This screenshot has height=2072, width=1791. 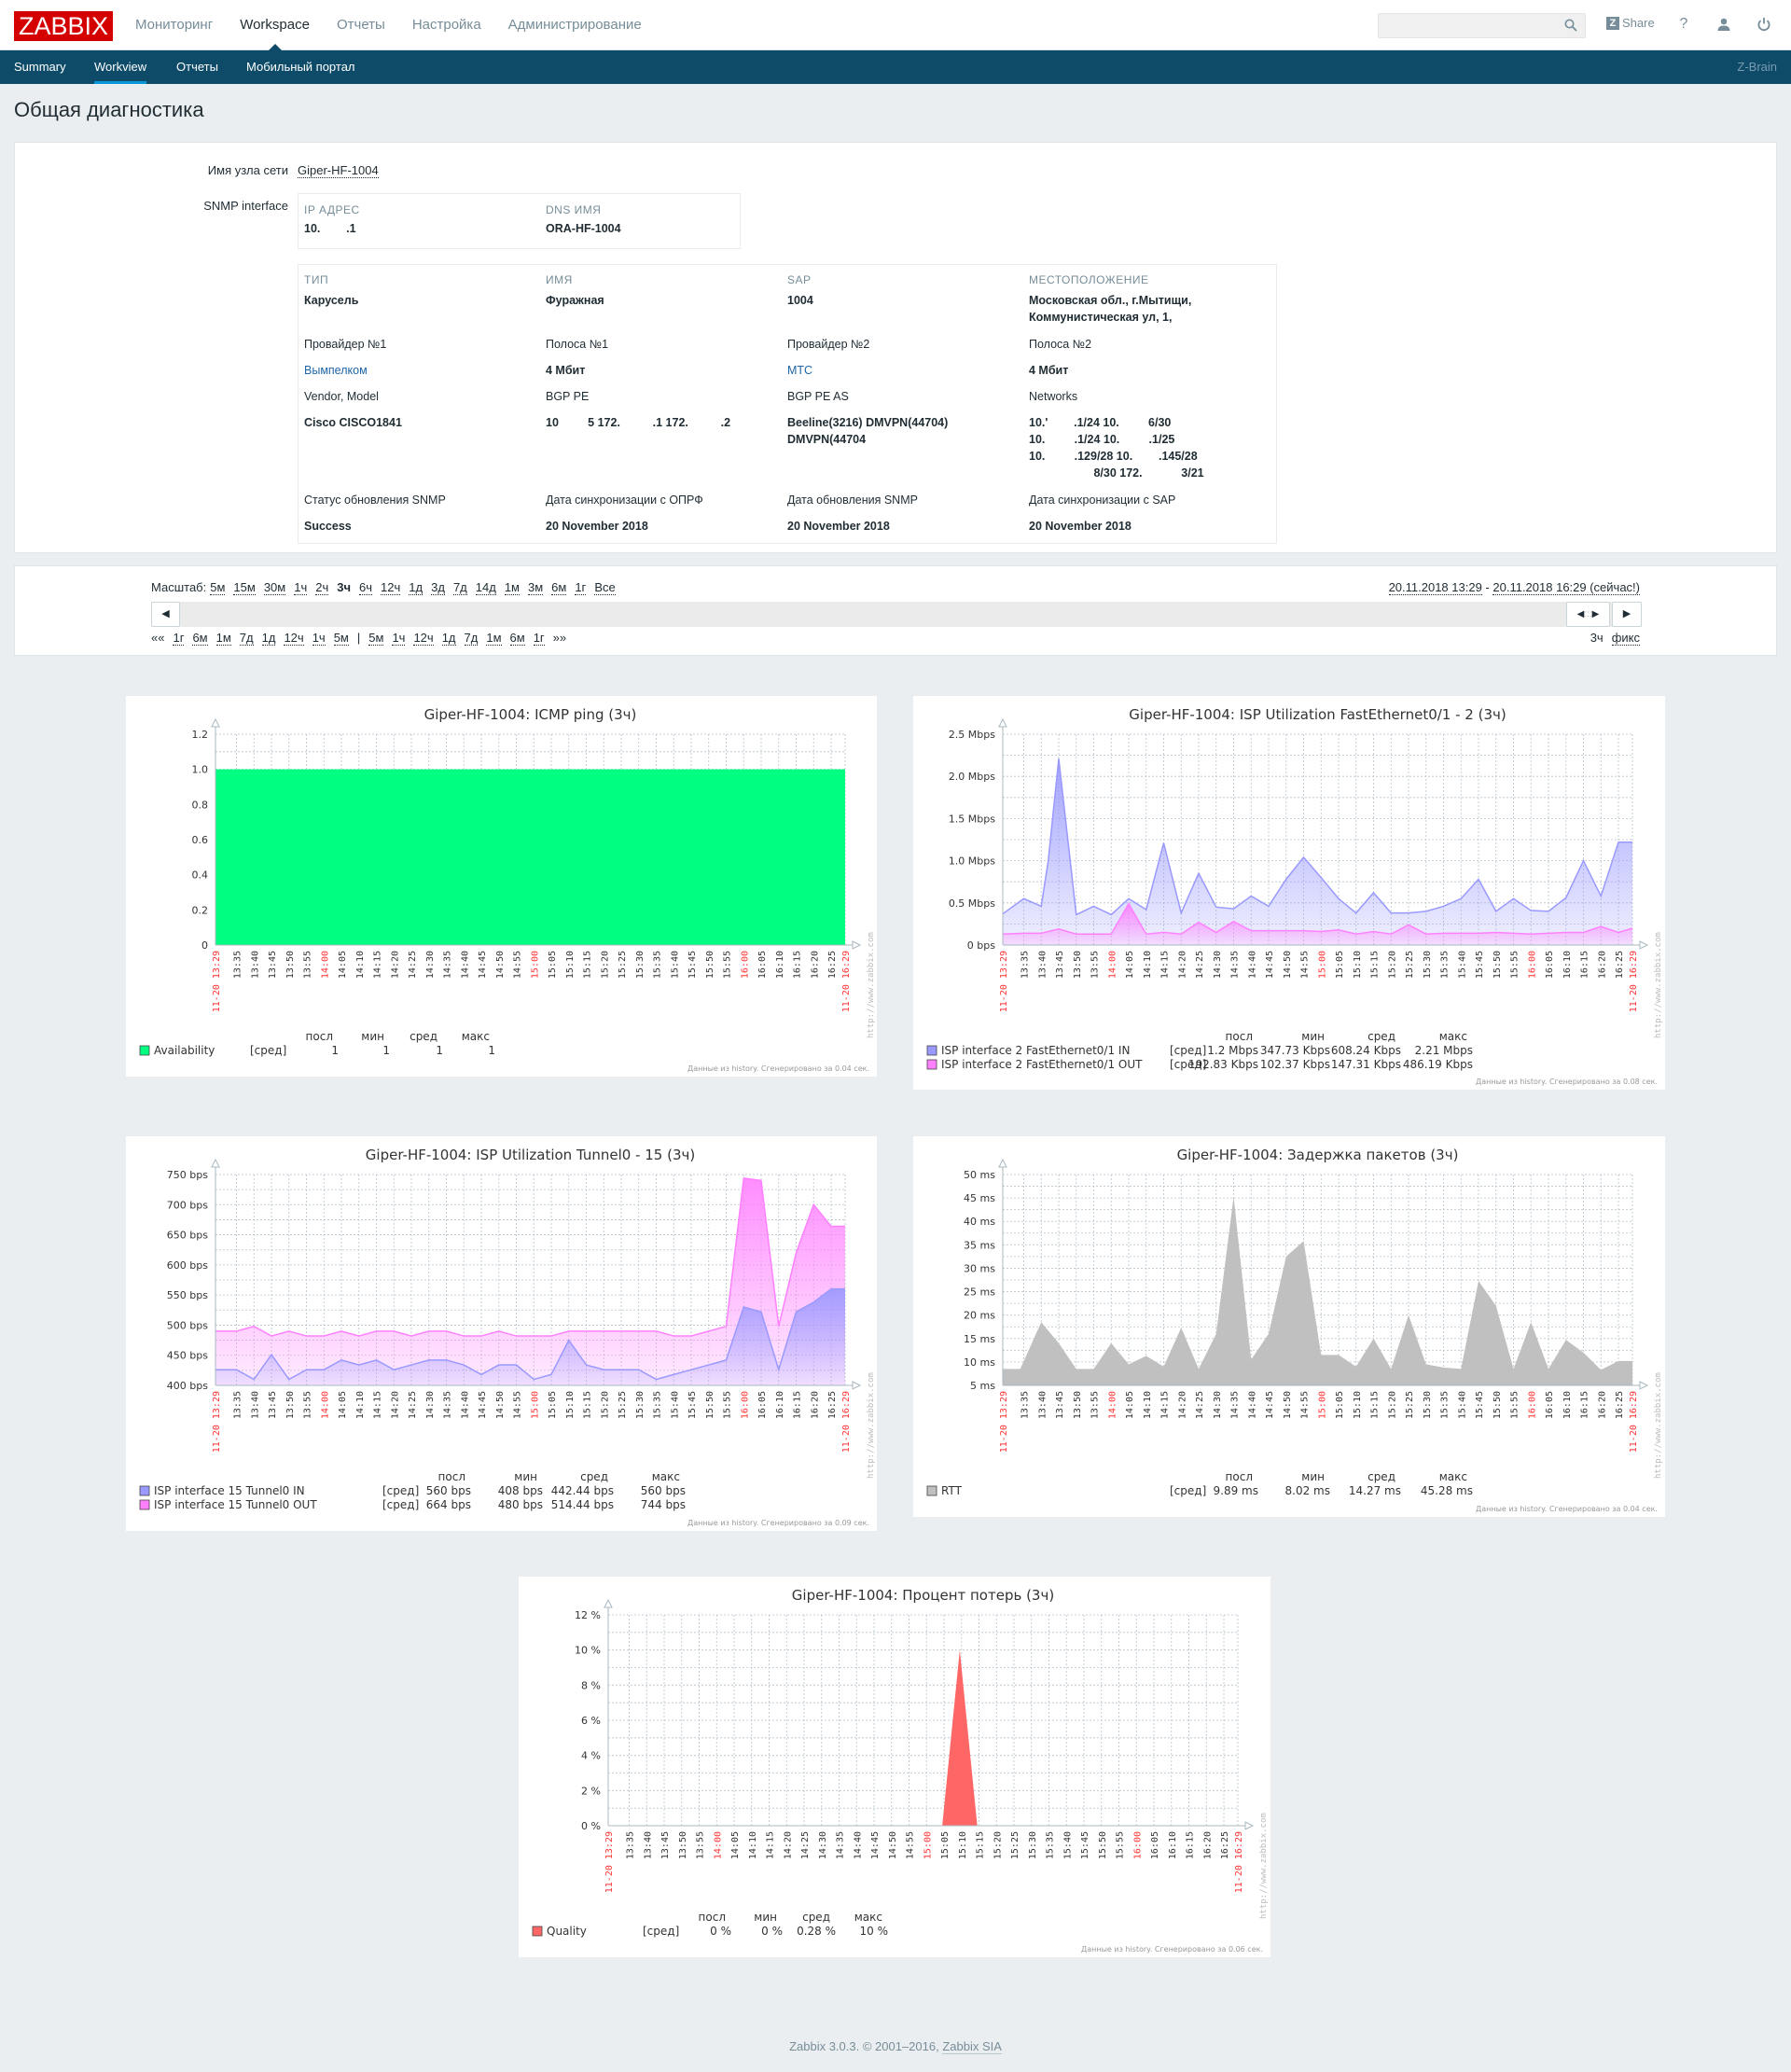 I want to click on zabbix-sia-link: Zabbix SIA, so click(x=972, y=2047).